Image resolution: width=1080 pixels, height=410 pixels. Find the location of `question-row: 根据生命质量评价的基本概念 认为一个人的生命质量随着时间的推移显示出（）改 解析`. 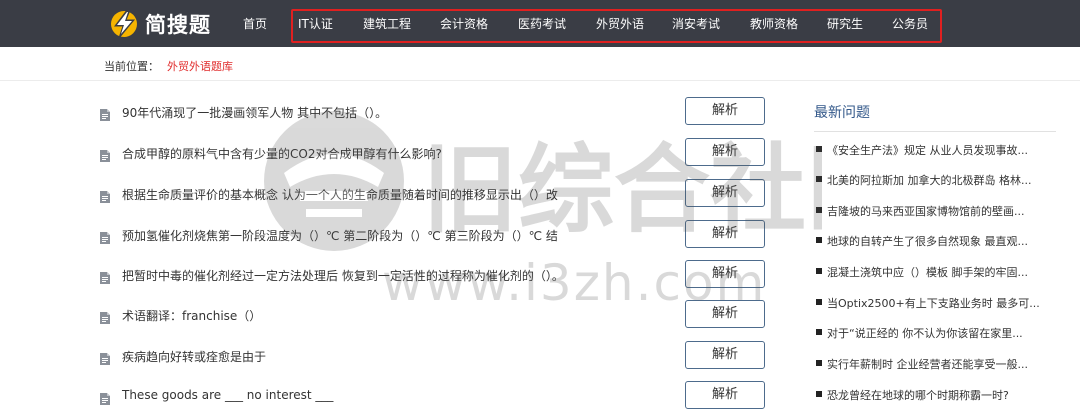

question-row: 根据生命质量评价的基本概念 认为一个人的生命质量随着时间的推移显示出（）改 解析 is located at coordinates (435, 193).